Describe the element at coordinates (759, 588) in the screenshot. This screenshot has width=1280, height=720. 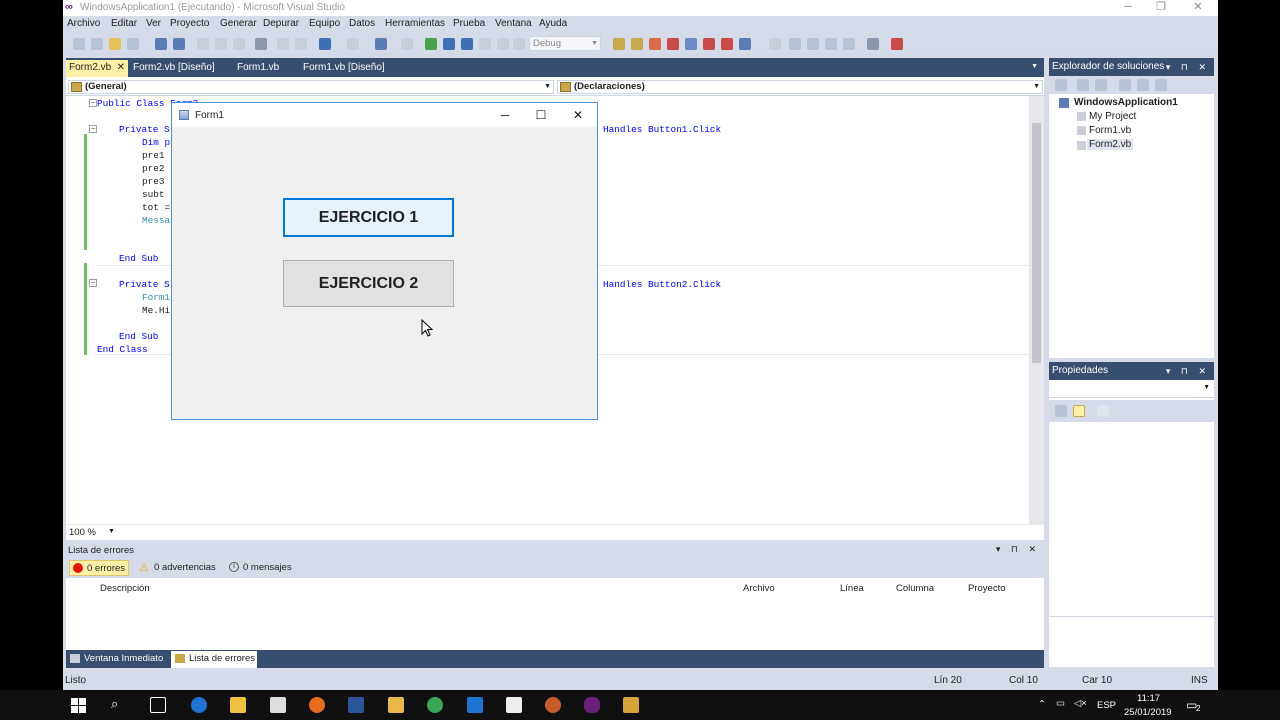
I see `column-header-file: Archivo` at that location.